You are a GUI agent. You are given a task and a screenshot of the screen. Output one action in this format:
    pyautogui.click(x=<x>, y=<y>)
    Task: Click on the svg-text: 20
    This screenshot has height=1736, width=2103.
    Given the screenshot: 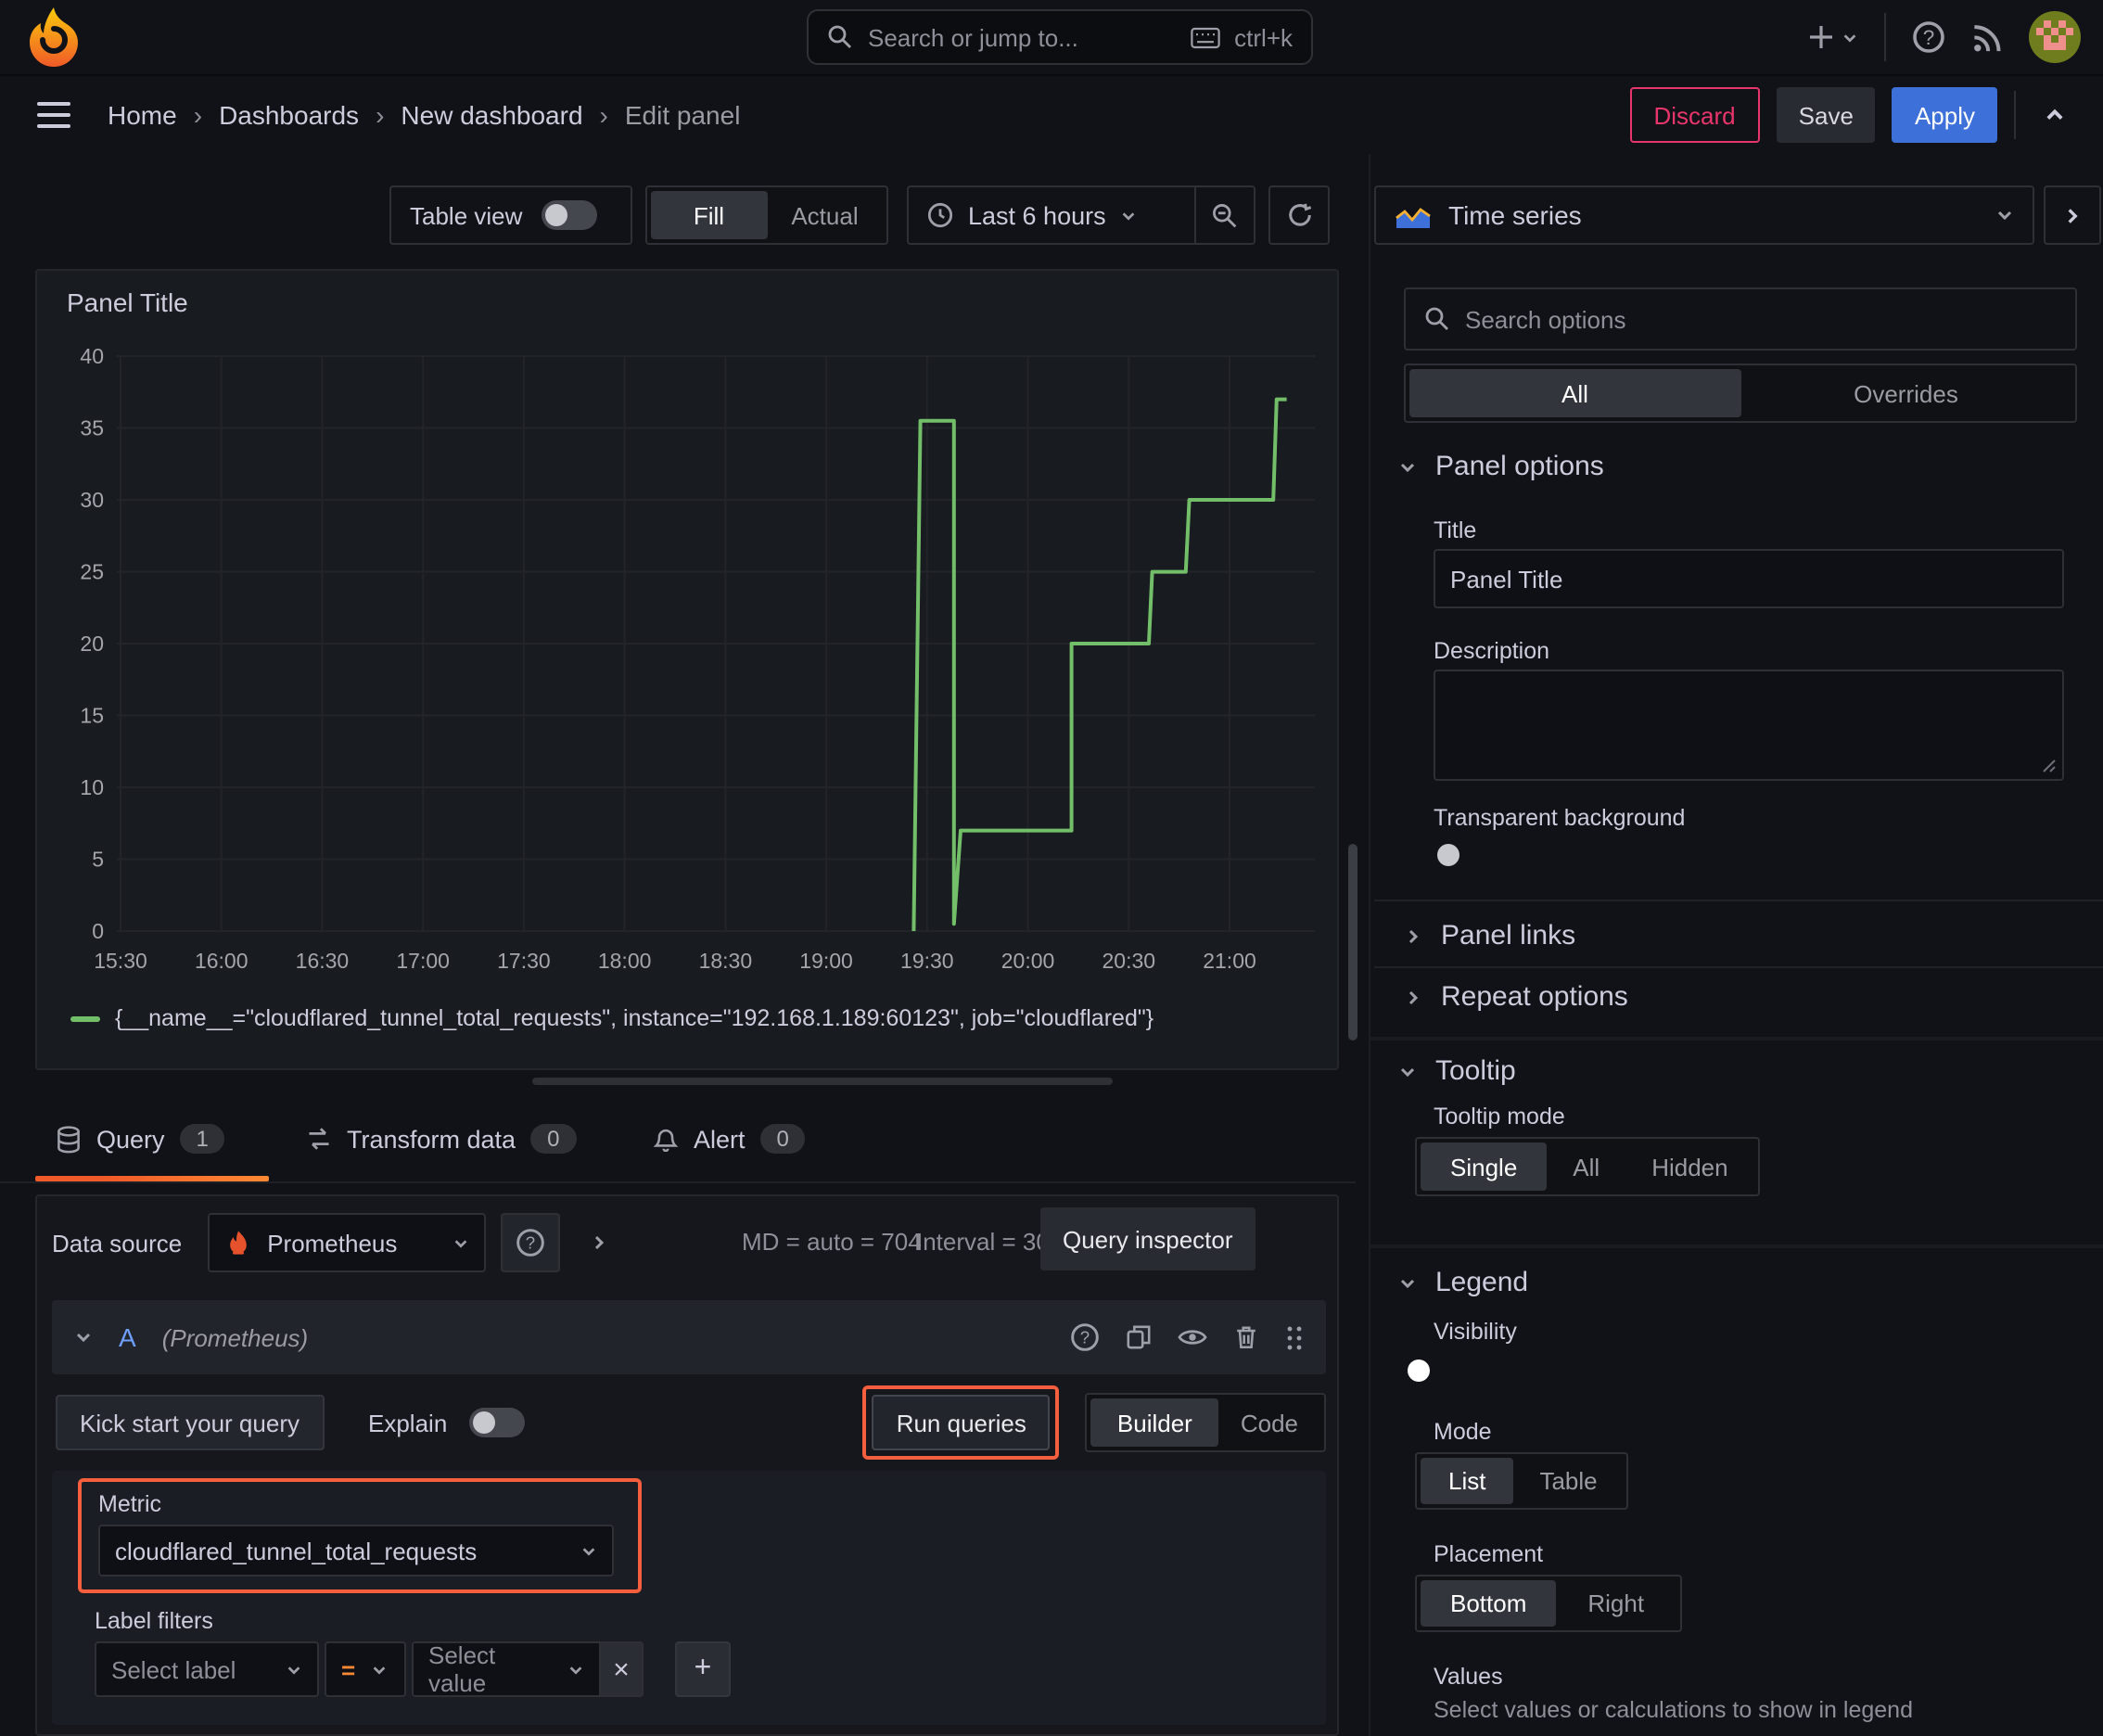 What is the action you would take?
    pyautogui.click(x=92, y=644)
    